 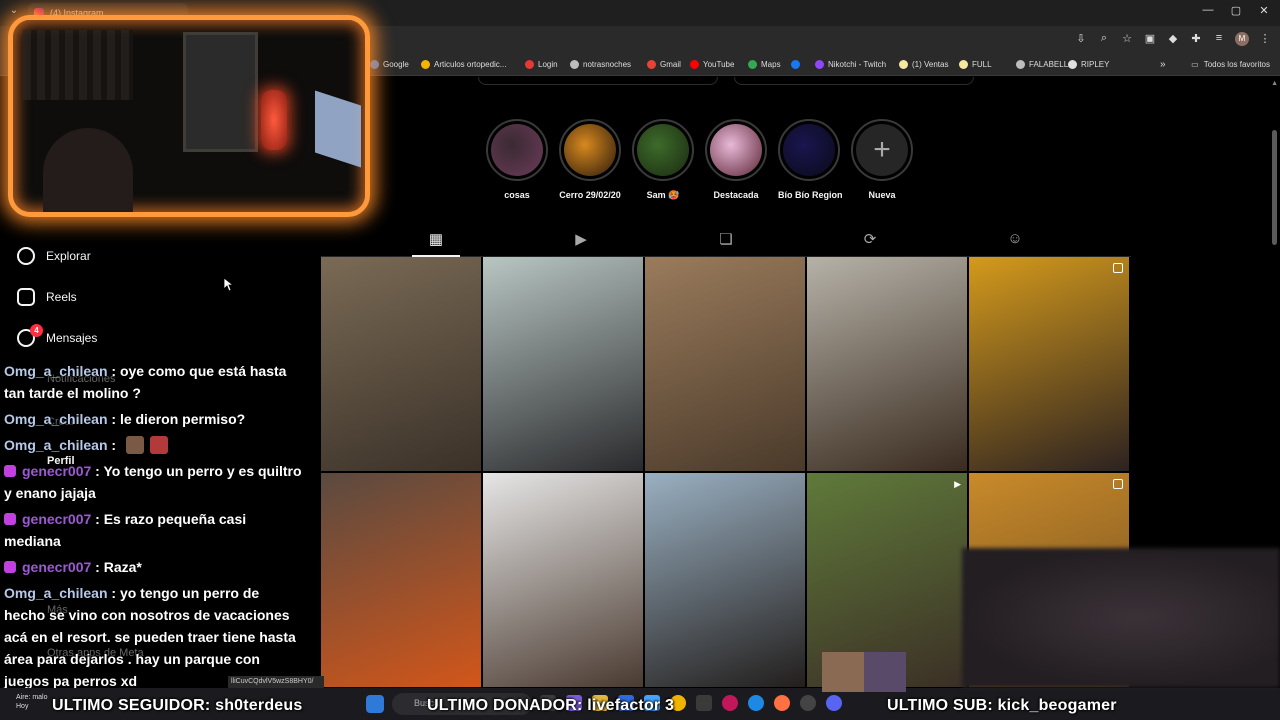 What do you see at coordinates (664, 64) in the screenshot?
I see `bookmark-item: Gmail` at bounding box center [664, 64].